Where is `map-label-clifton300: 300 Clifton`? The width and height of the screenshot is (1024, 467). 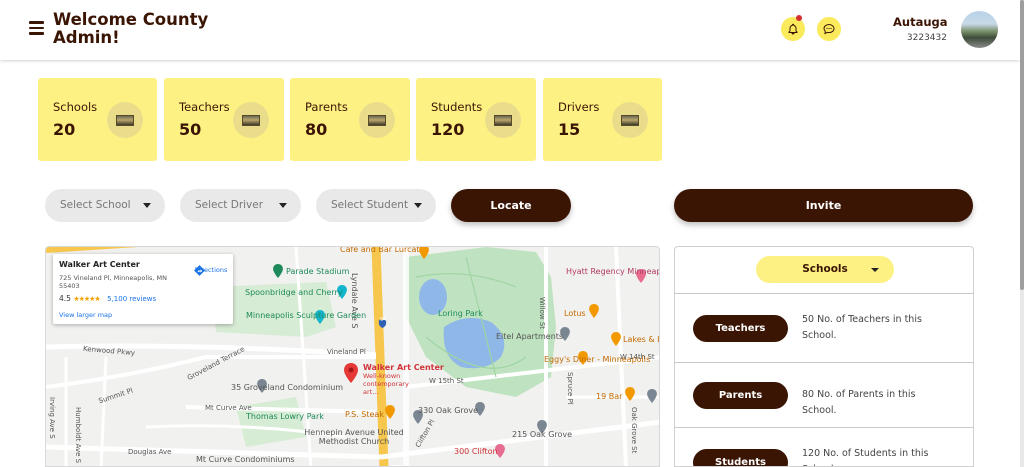 map-label-clifton300: 300 Clifton is located at coordinates (476, 451).